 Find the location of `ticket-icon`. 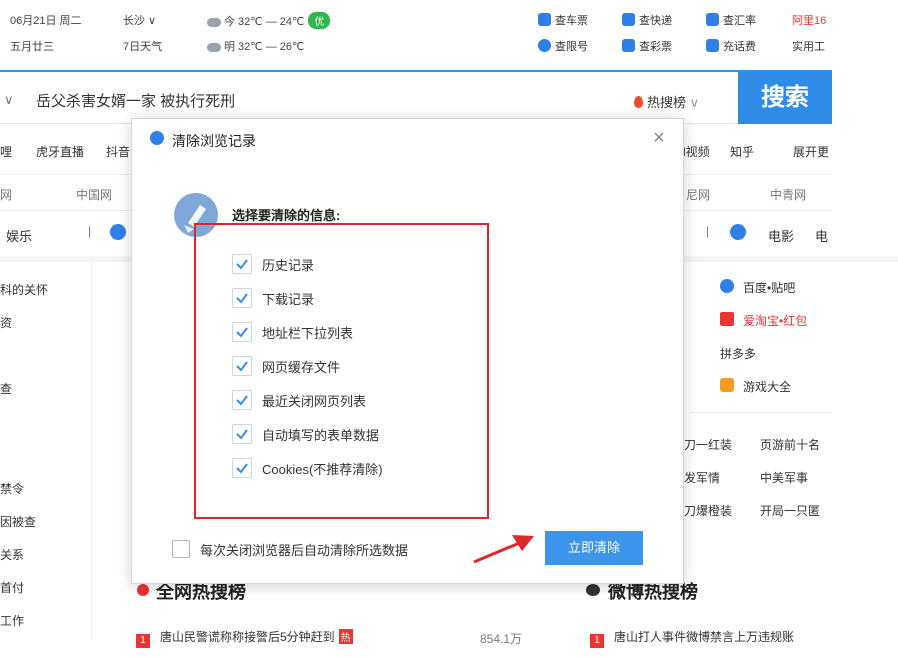

ticket-icon is located at coordinates (544, 19).